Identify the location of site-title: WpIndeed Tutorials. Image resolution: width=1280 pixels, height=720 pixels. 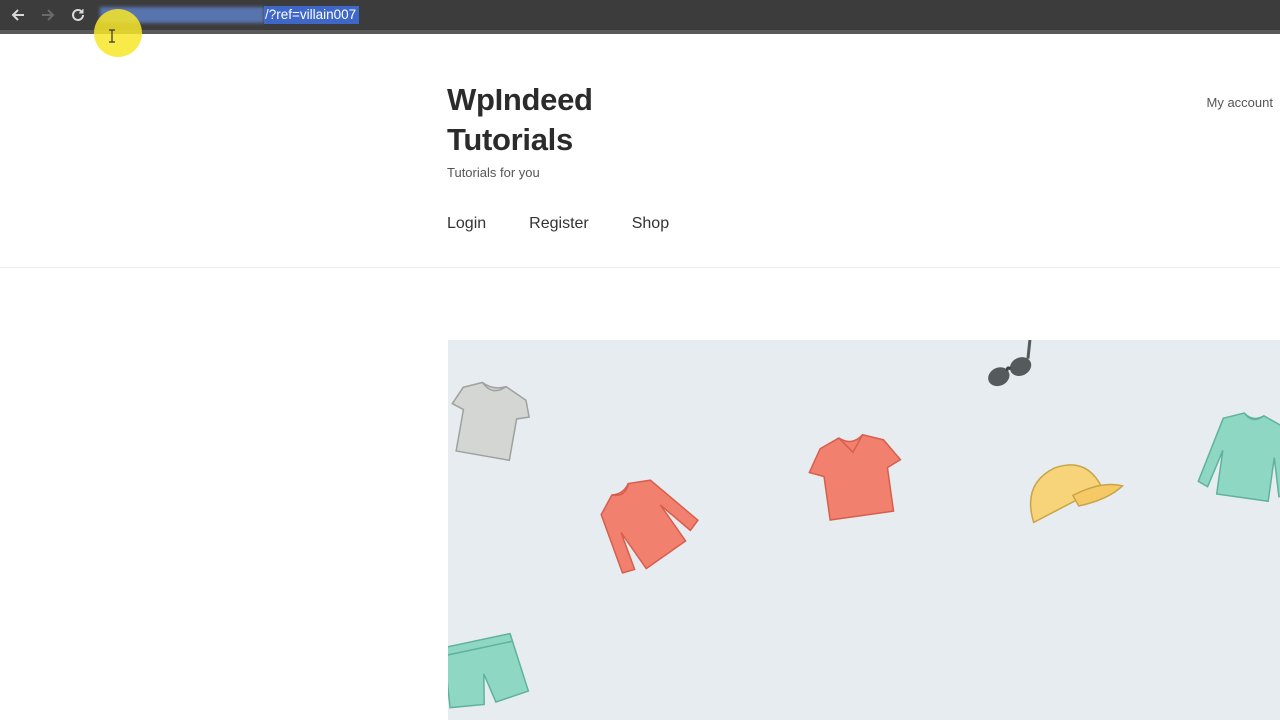
(520, 120).